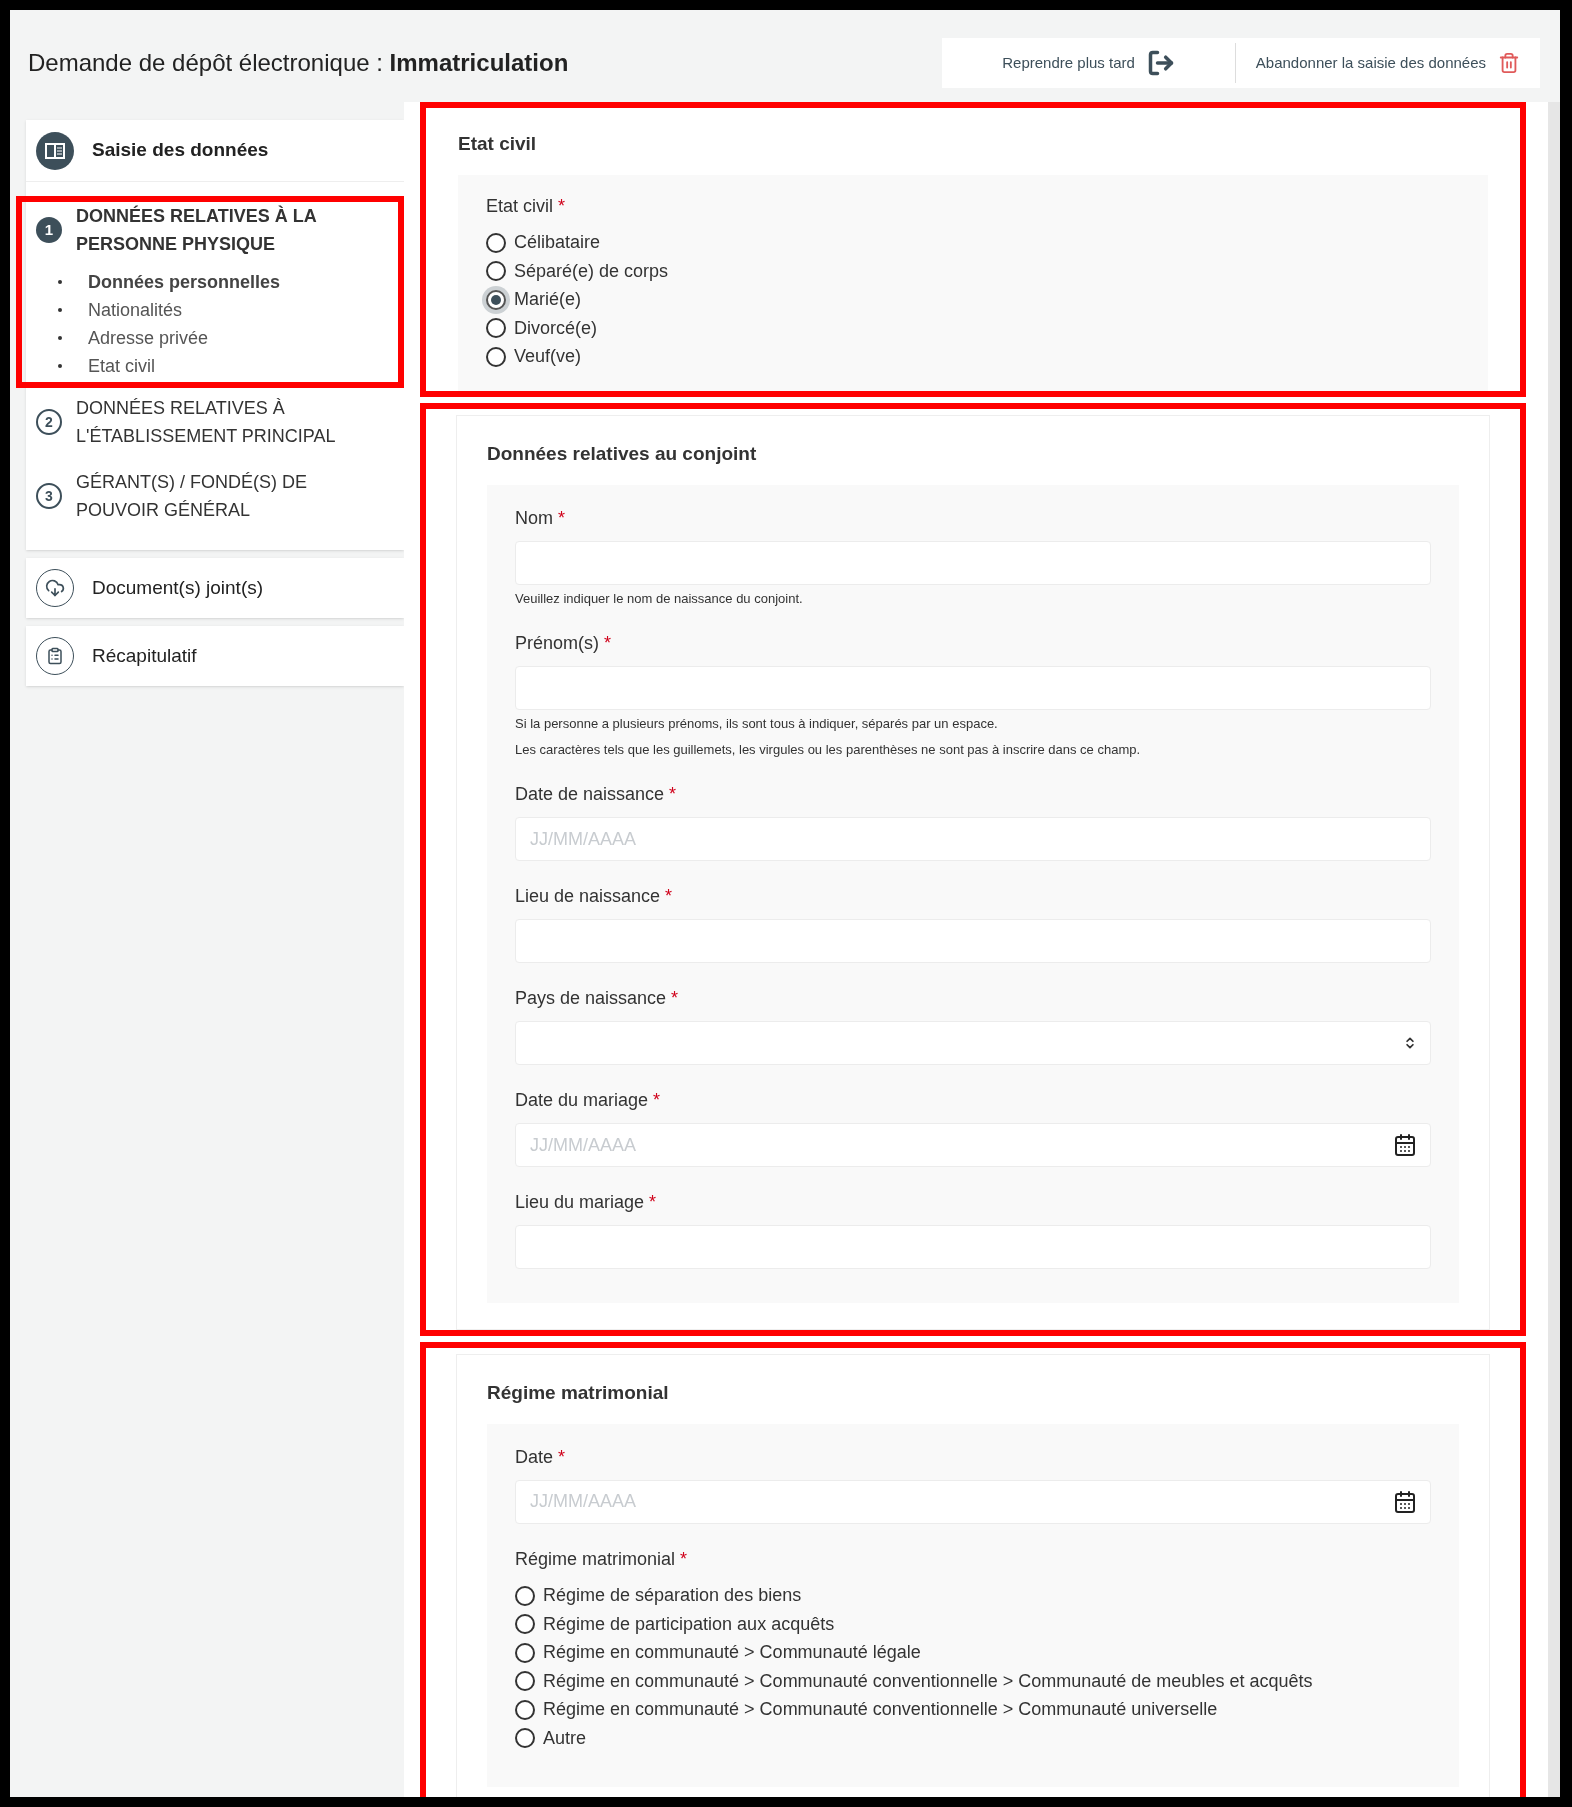 The height and width of the screenshot is (1807, 1572). What do you see at coordinates (1509, 63) in the screenshot?
I see `trash-icon` at bounding box center [1509, 63].